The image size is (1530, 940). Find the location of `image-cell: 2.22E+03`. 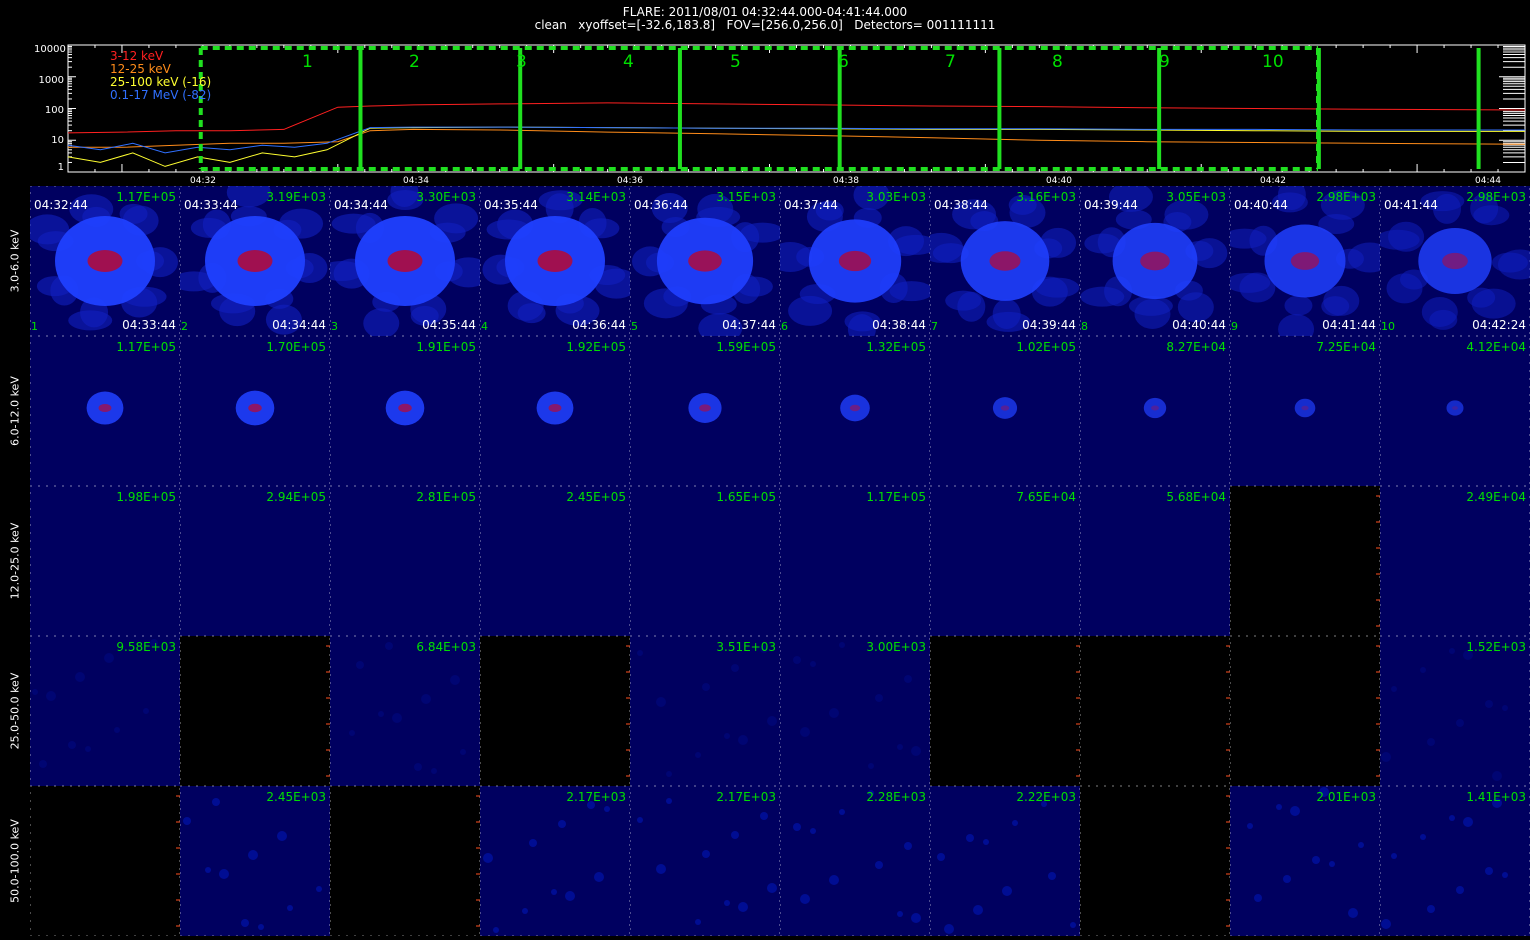

image-cell: 2.22E+03 is located at coordinates (1005, 861).